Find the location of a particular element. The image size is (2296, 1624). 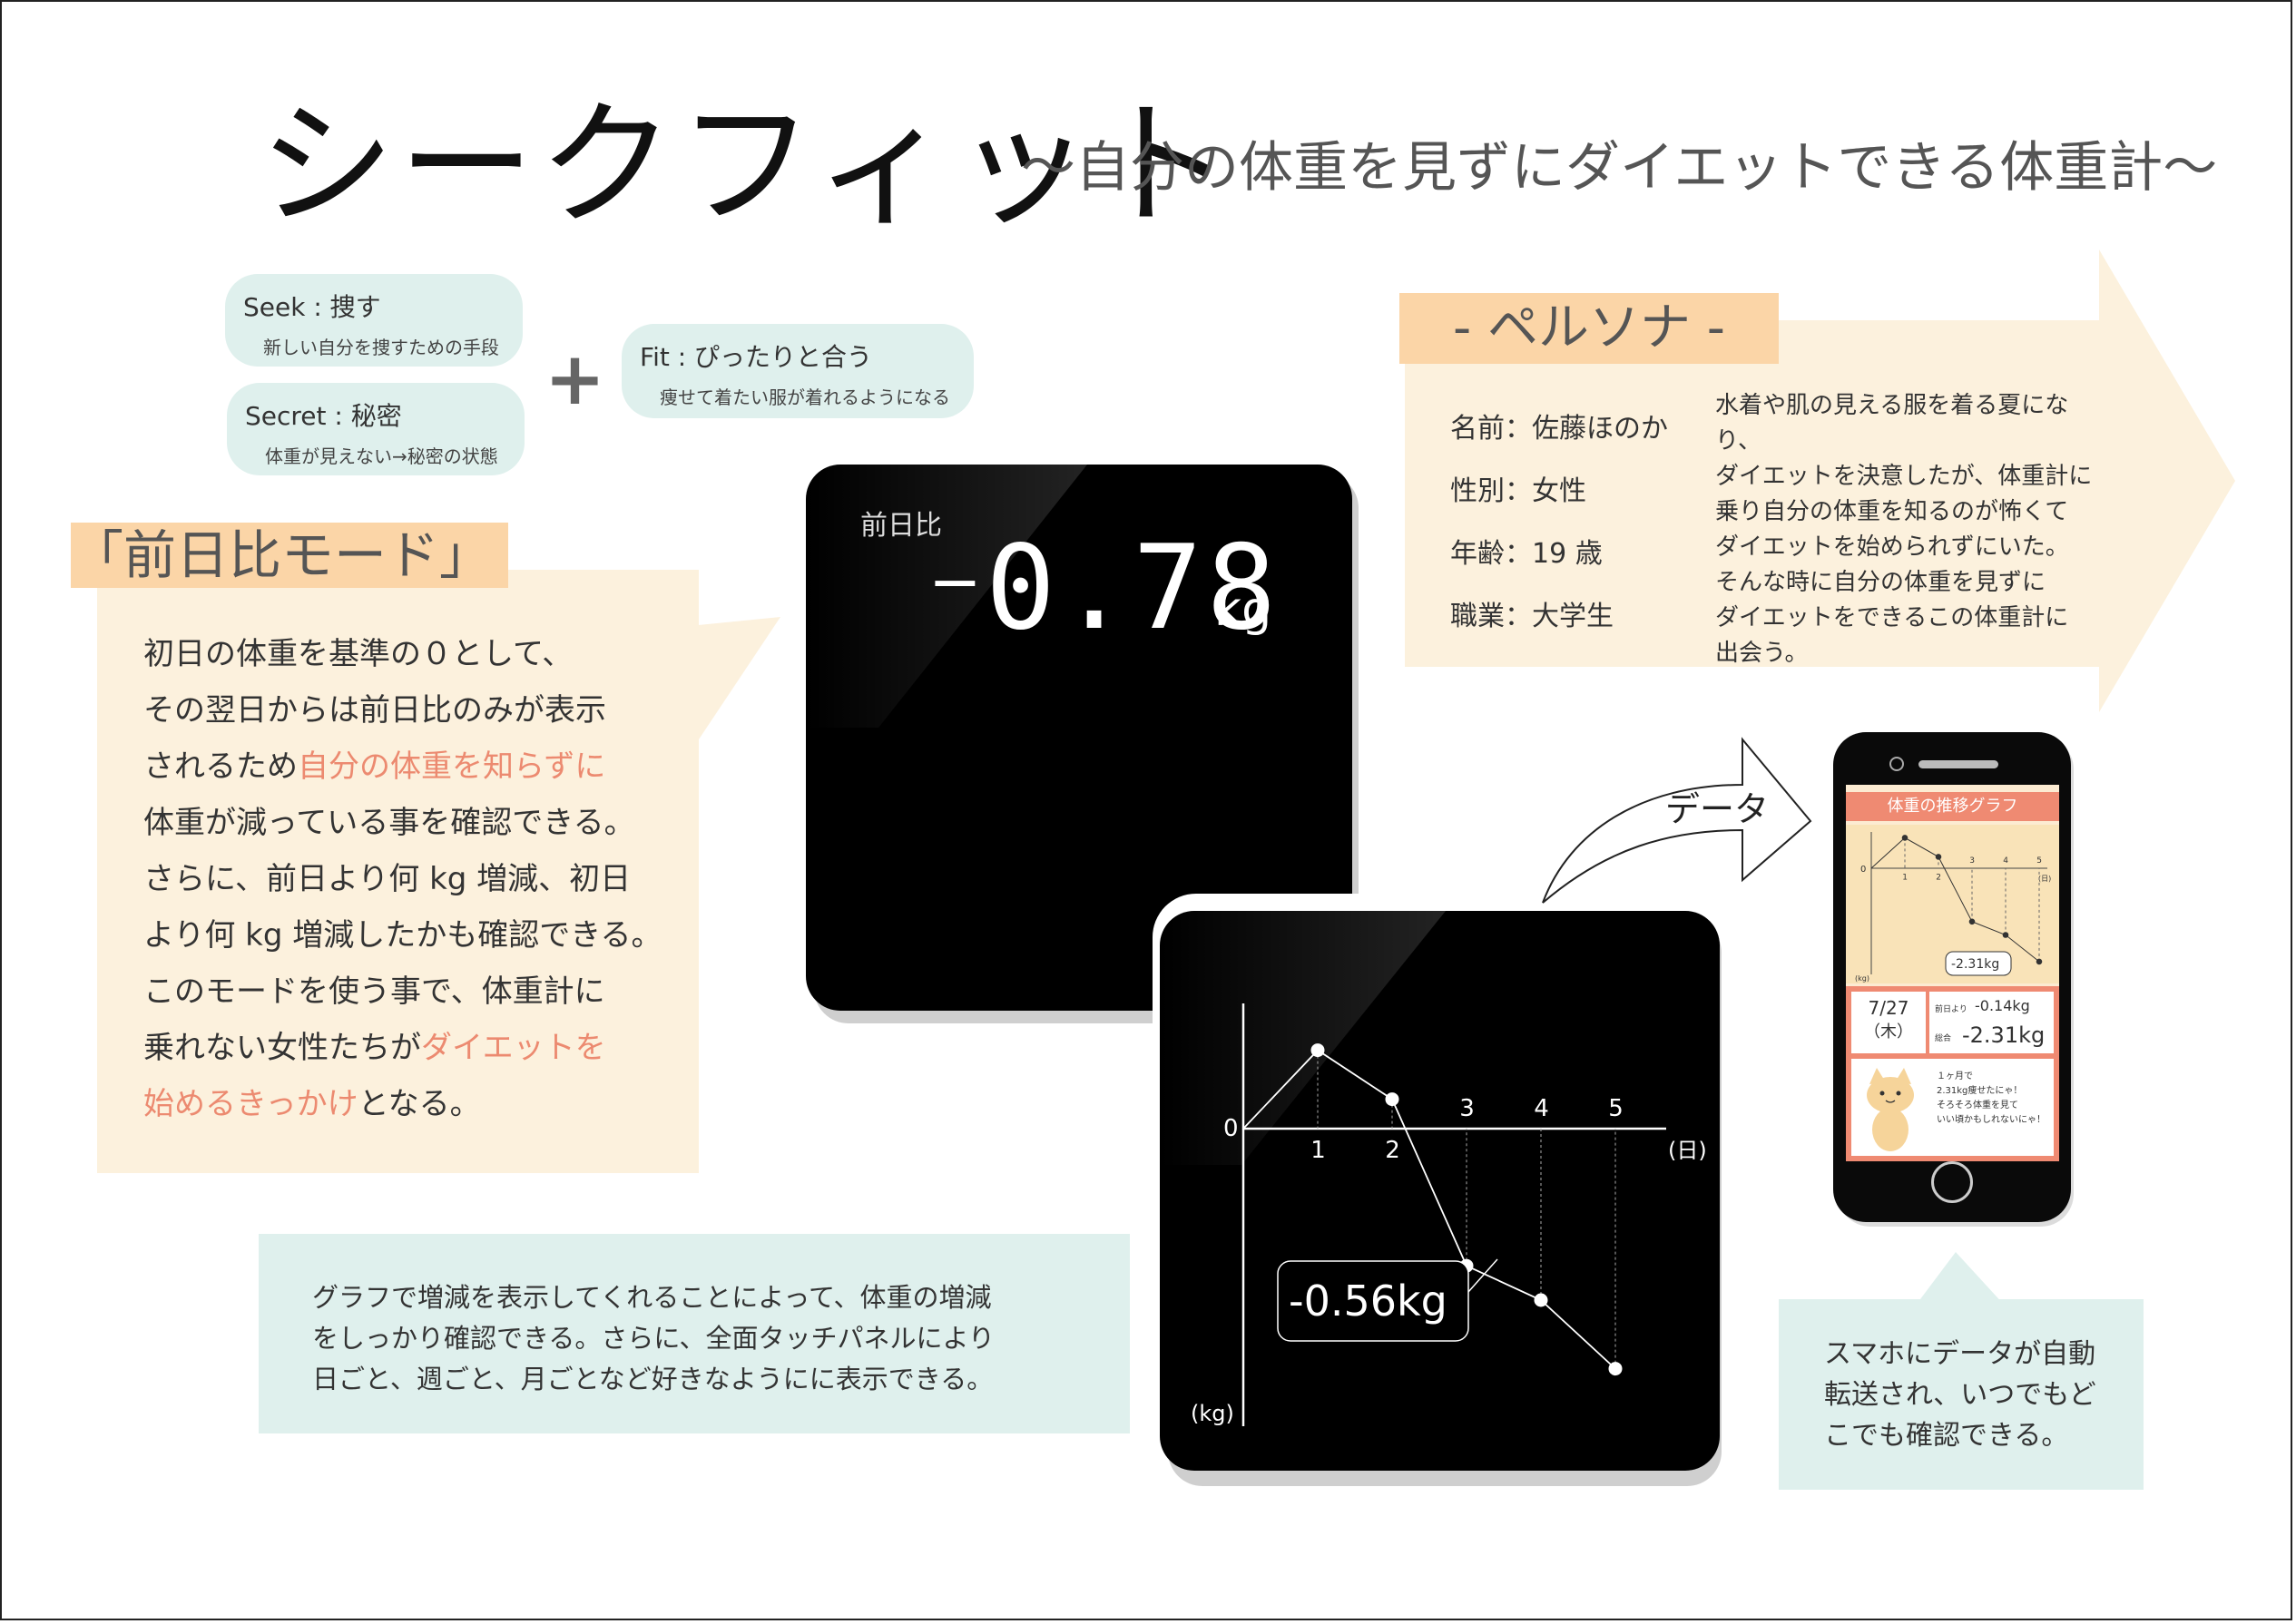

secret-heading: Secret : 秘密 is located at coordinates (323, 416).